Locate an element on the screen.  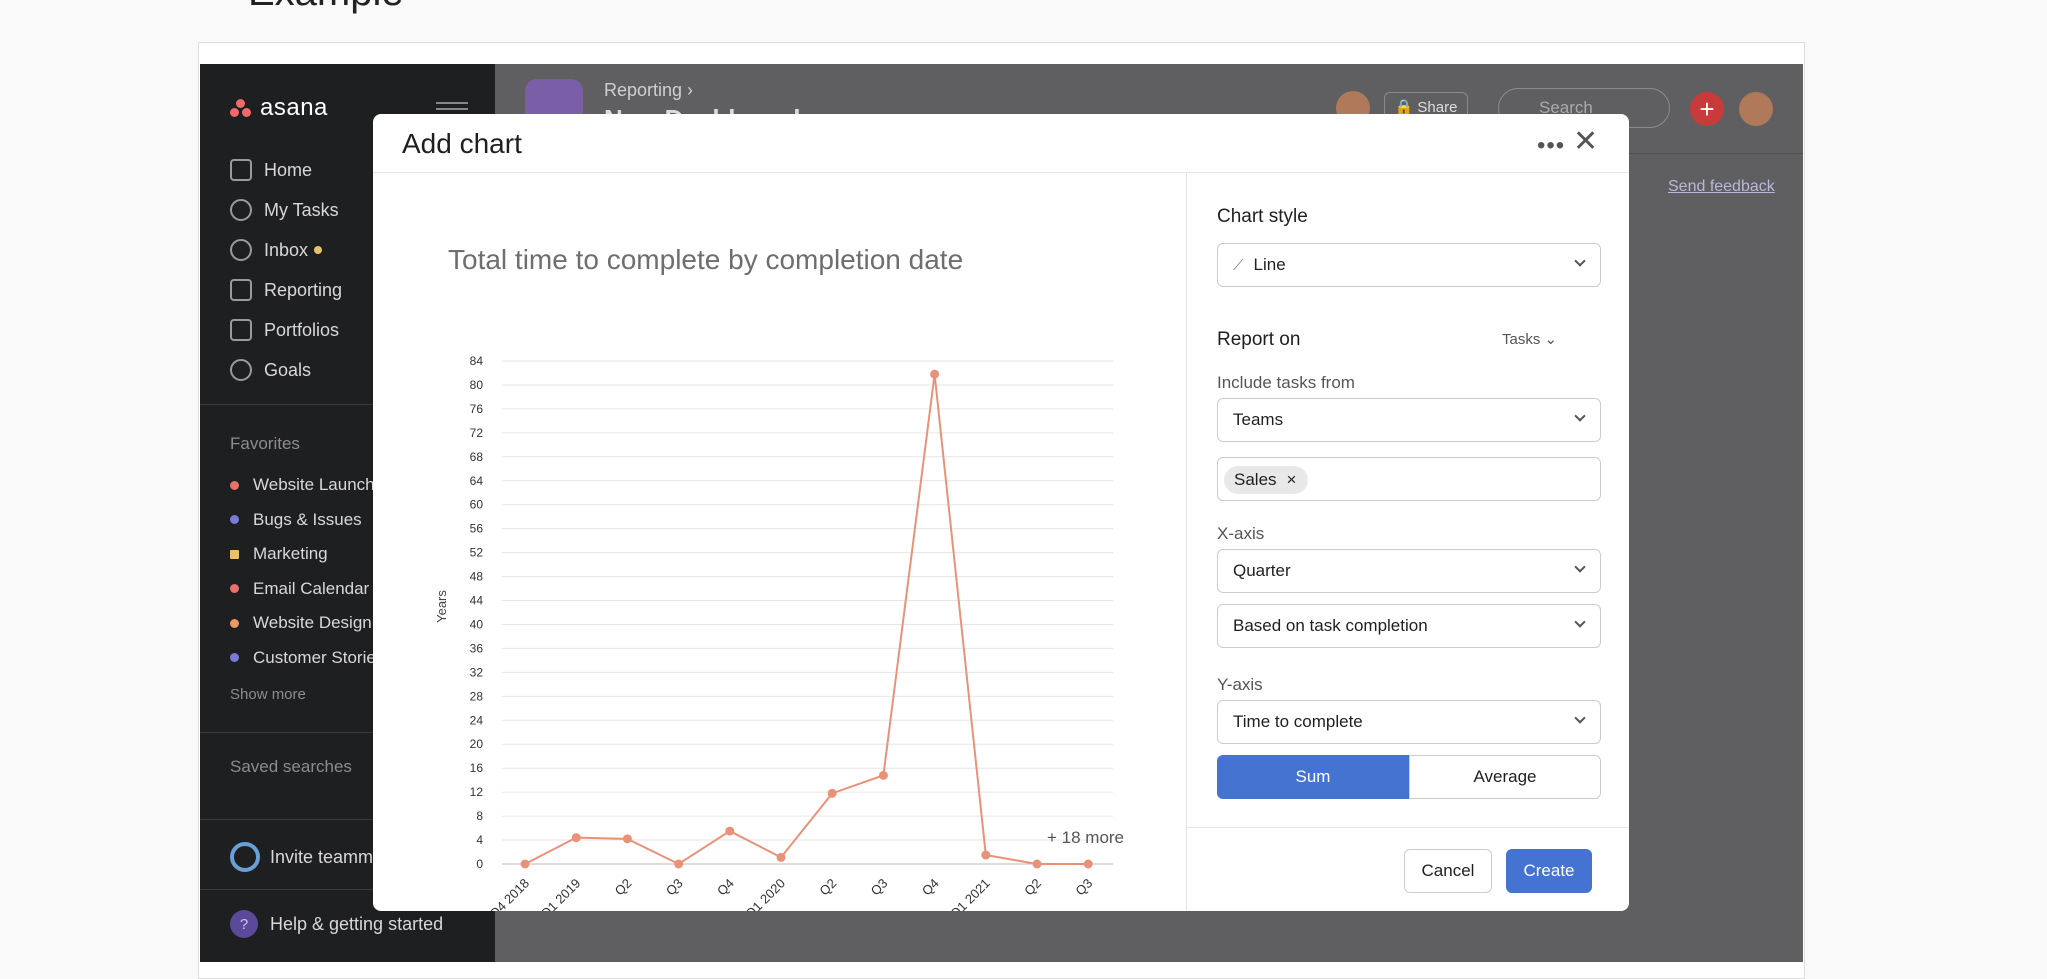
breadcrumb: Reporting › is located at coordinates (648, 90).